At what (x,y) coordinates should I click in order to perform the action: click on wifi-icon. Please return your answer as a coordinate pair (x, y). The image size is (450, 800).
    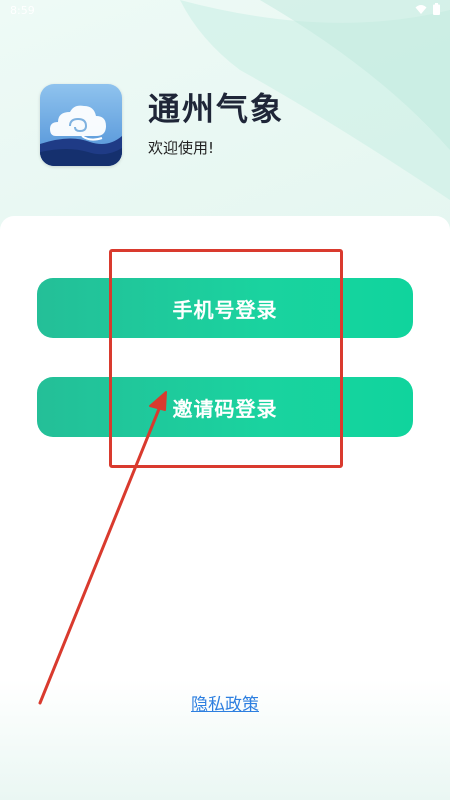
    Looking at the image, I should click on (421, 9).